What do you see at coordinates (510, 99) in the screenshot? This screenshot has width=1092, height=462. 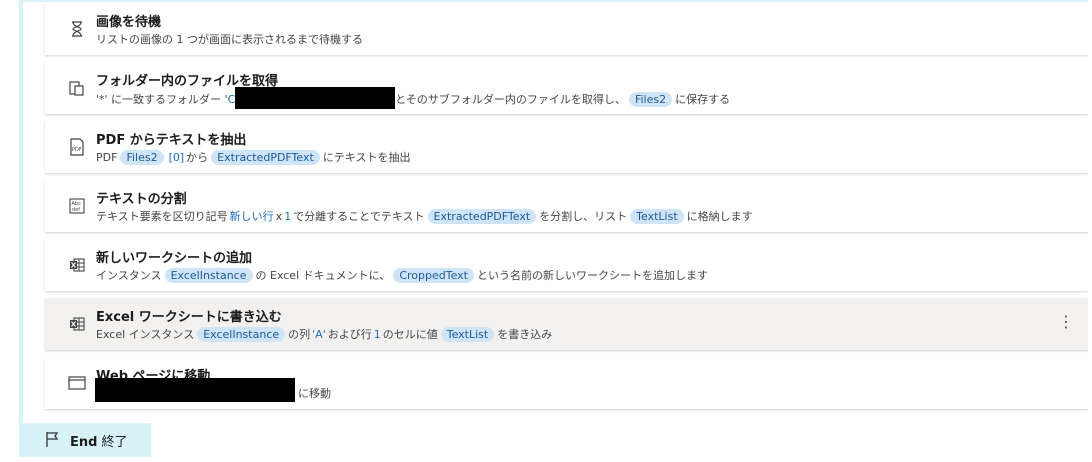 I see `desc-text: とそのサブフォルダー内のファイルを取得し、` at bounding box center [510, 99].